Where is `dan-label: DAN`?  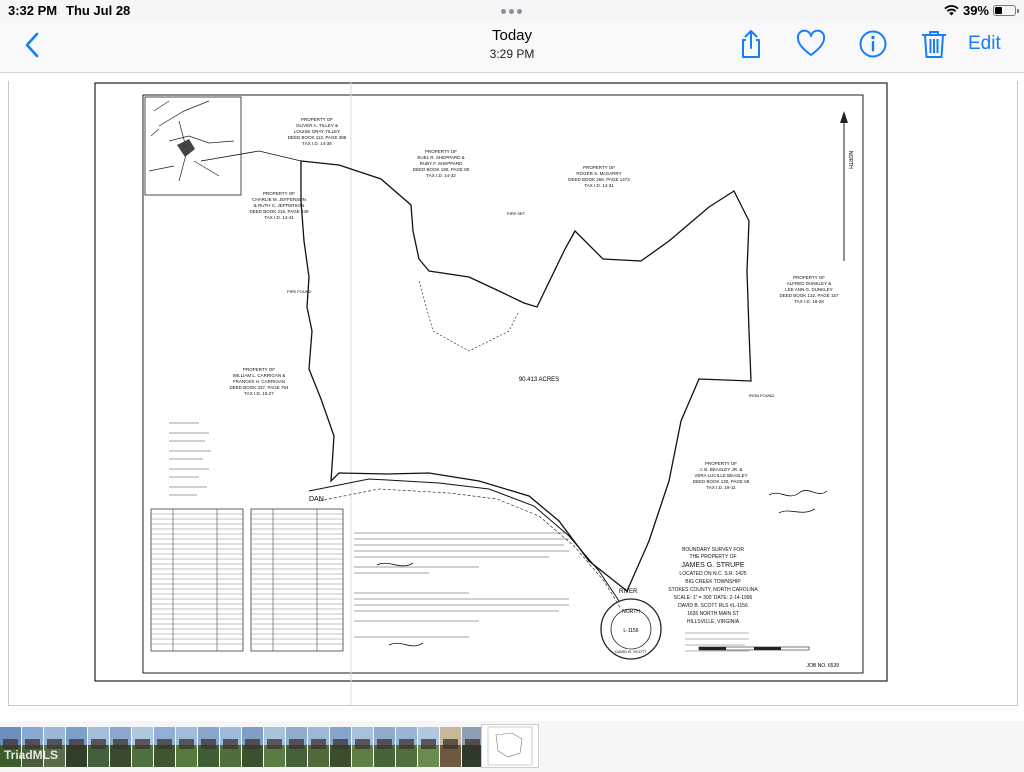 dan-label: DAN is located at coordinates (316, 499).